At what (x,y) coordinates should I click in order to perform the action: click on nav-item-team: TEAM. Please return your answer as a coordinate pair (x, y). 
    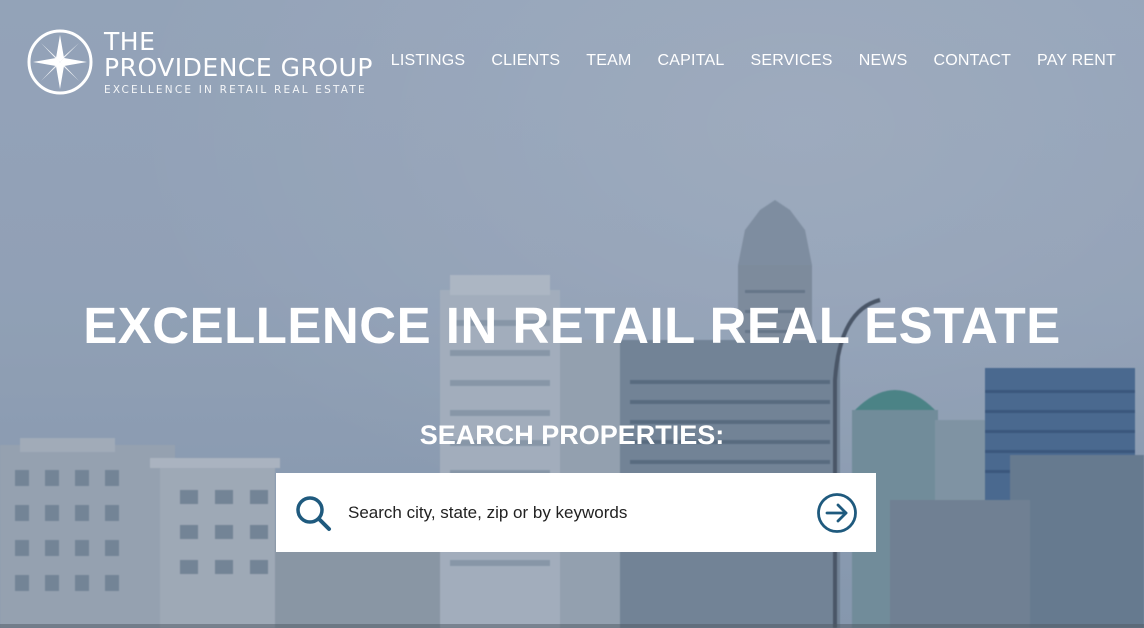
    Looking at the image, I should click on (608, 61).